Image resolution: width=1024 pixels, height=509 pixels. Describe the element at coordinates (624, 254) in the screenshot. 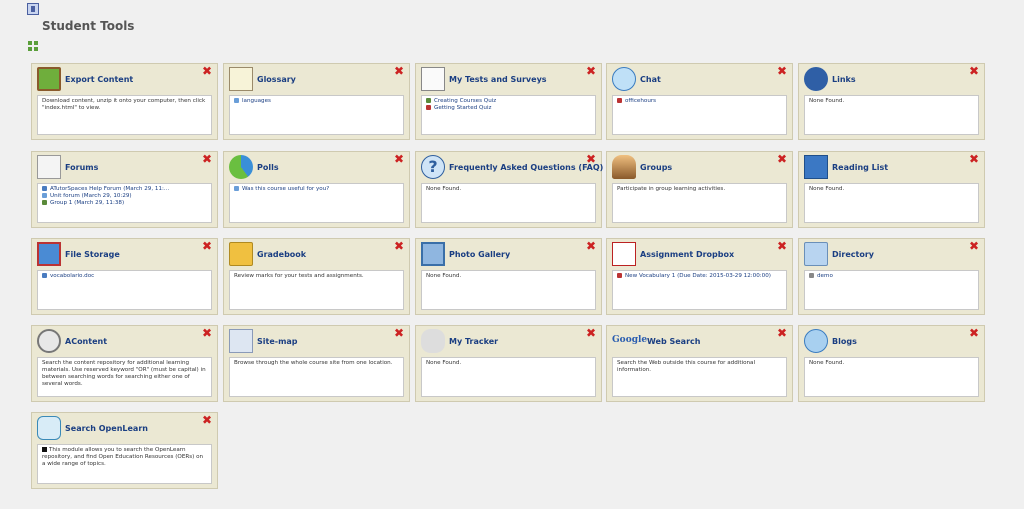

I see `dropbox-icon` at that location.